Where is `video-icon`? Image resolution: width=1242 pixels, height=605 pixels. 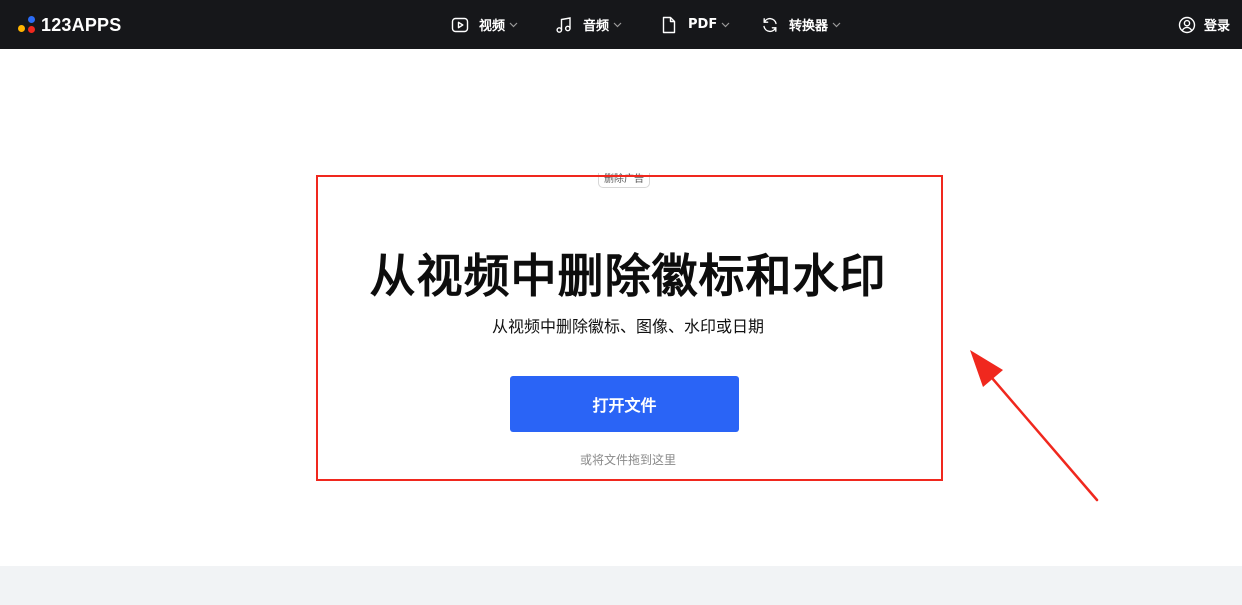 video-icon is located at coordinates (460, 24).